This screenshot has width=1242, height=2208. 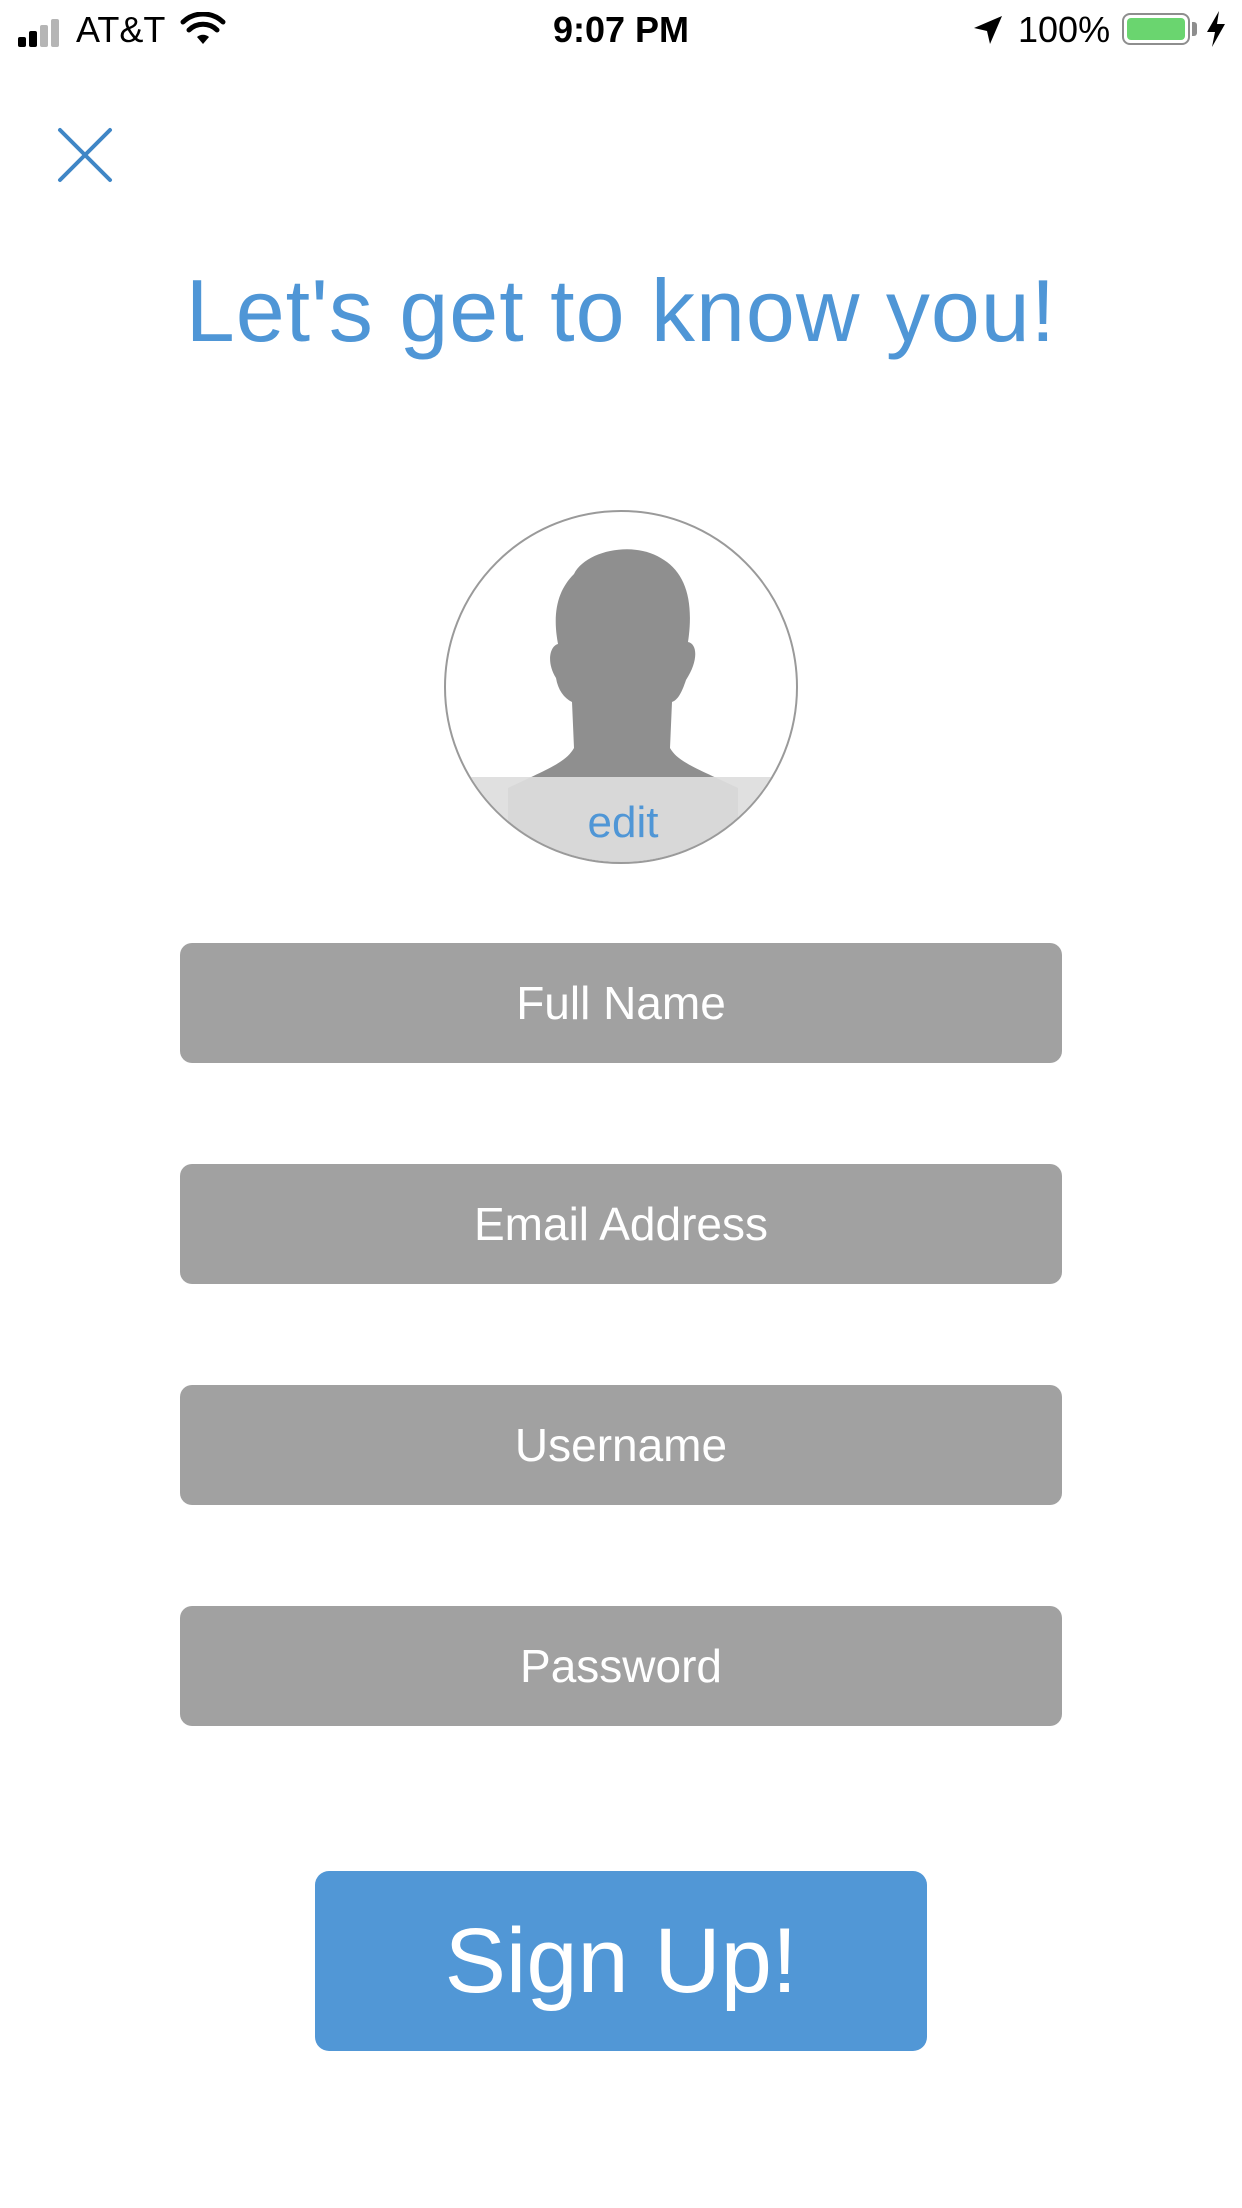 What do you see at coordinates (988, 30) in the screenshot?
I see `location-arrow-icon` at bounding box center [988, 30].